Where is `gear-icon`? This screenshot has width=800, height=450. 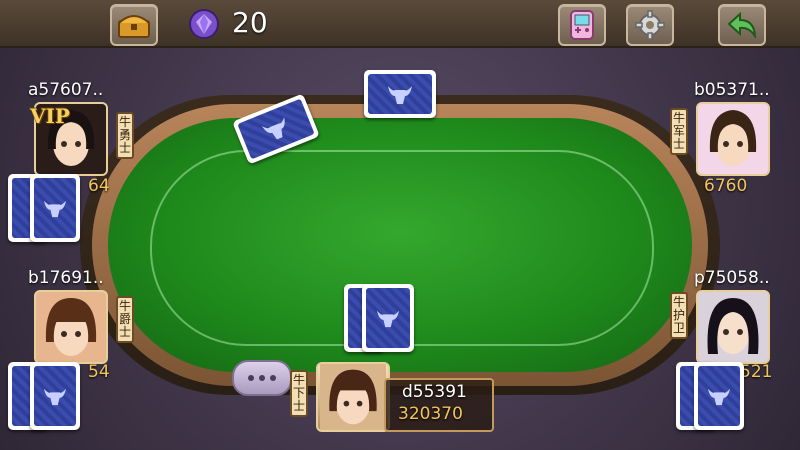 gear-icon is located at coordinates (650, 25).